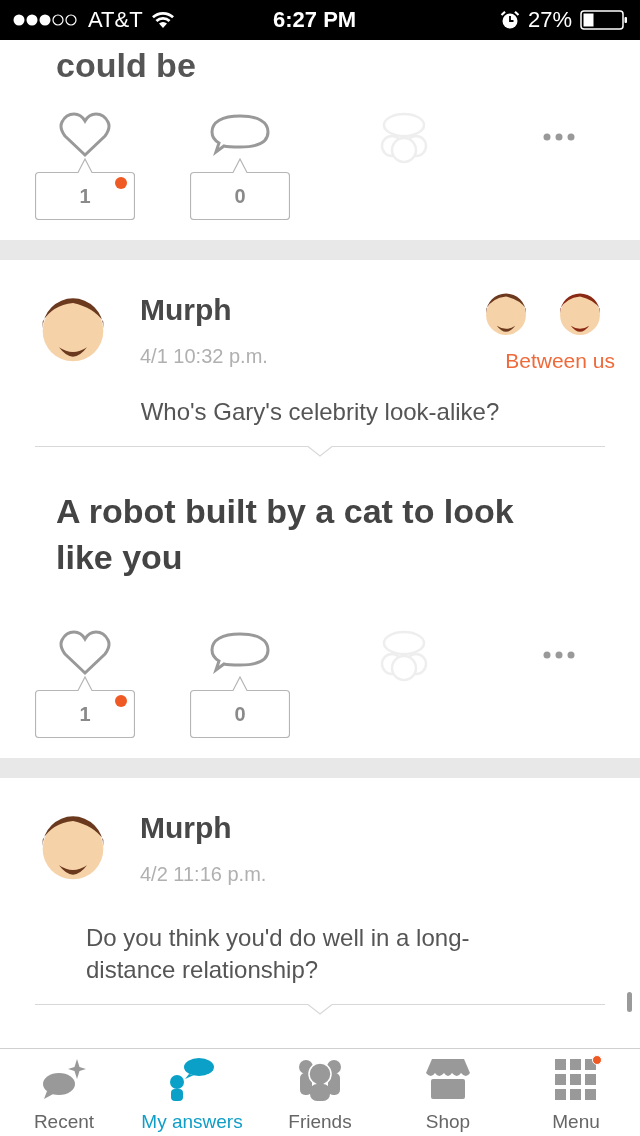 This screenshot has width=640, height=1136. Describe the element at coordinates (549, 20) in the screenshot. I see `battery-percent: 27%` at that location.